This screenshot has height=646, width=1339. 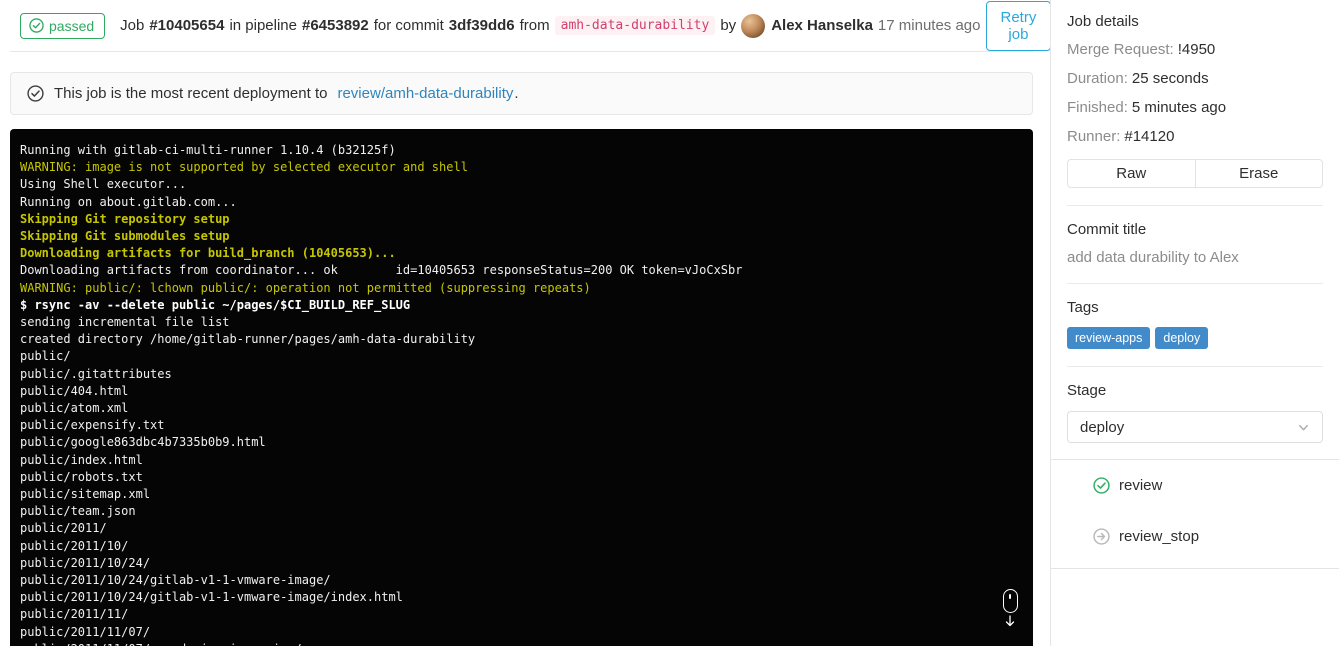 What do you see at coordinates (1170, 78) in the screenshot?
I see `detail-value: 25 seconds` at bounding box center [1170, 78].